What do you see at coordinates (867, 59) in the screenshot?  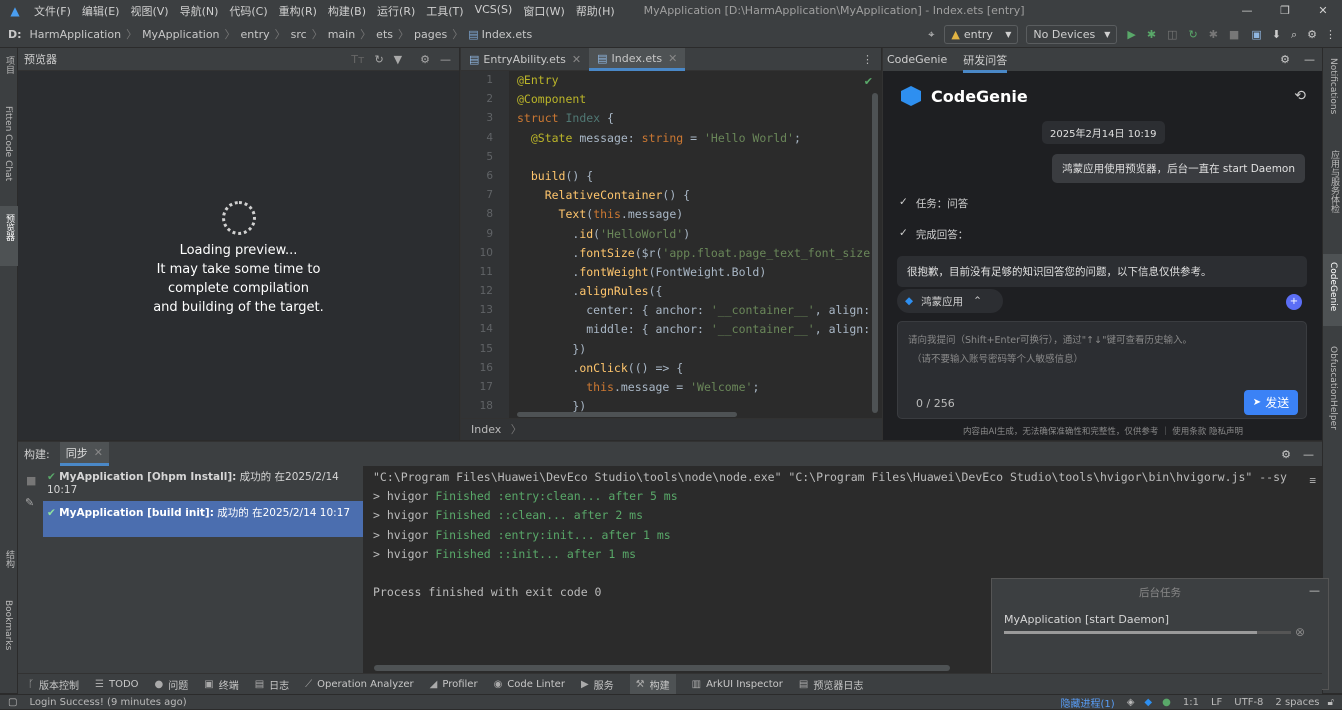 I see `more-tabs-icon: ⋮` at bounding box center [867, 59].